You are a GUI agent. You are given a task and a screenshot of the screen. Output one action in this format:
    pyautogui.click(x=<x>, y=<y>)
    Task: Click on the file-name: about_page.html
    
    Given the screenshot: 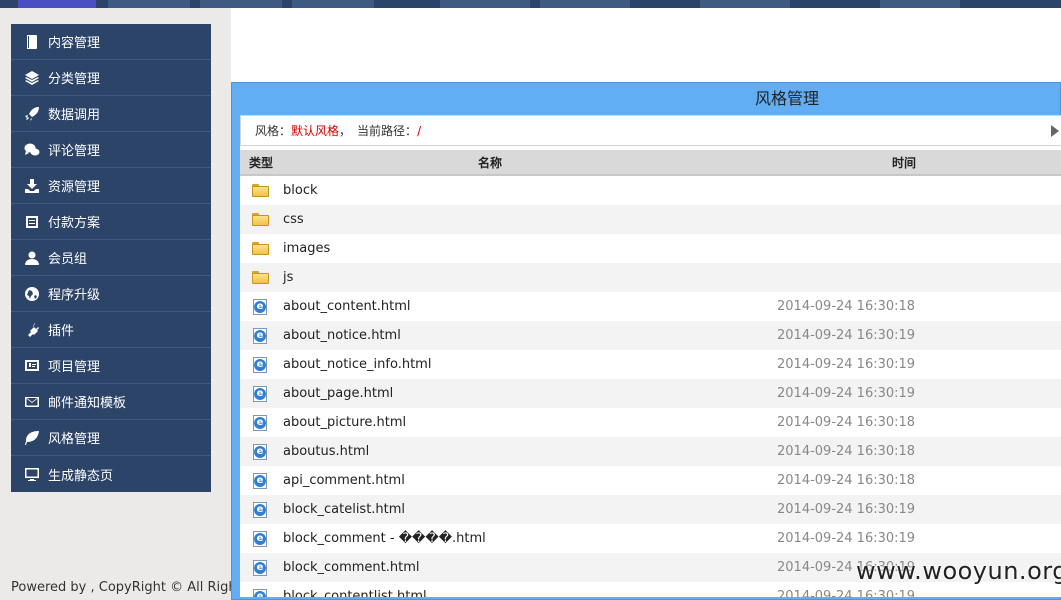 What is the action you would take?
    pyautogui.click(x=530, y=393)
    